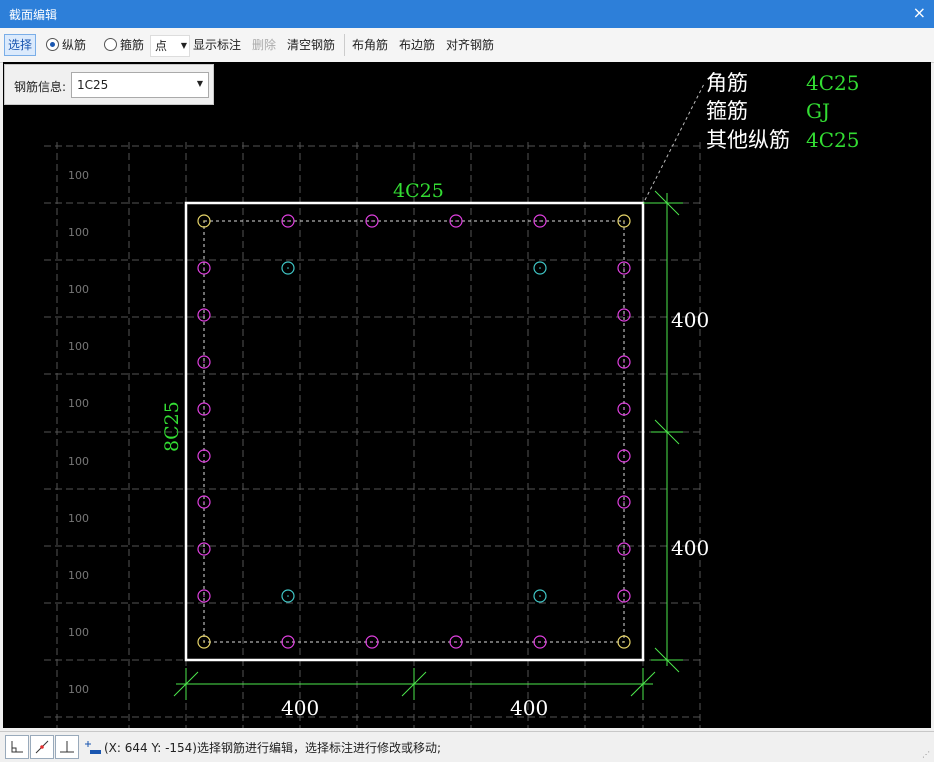  Describe the element at coordinates (748, 140) in the screenshot. I see `legend-other-label: 其他纵筋` at that location.